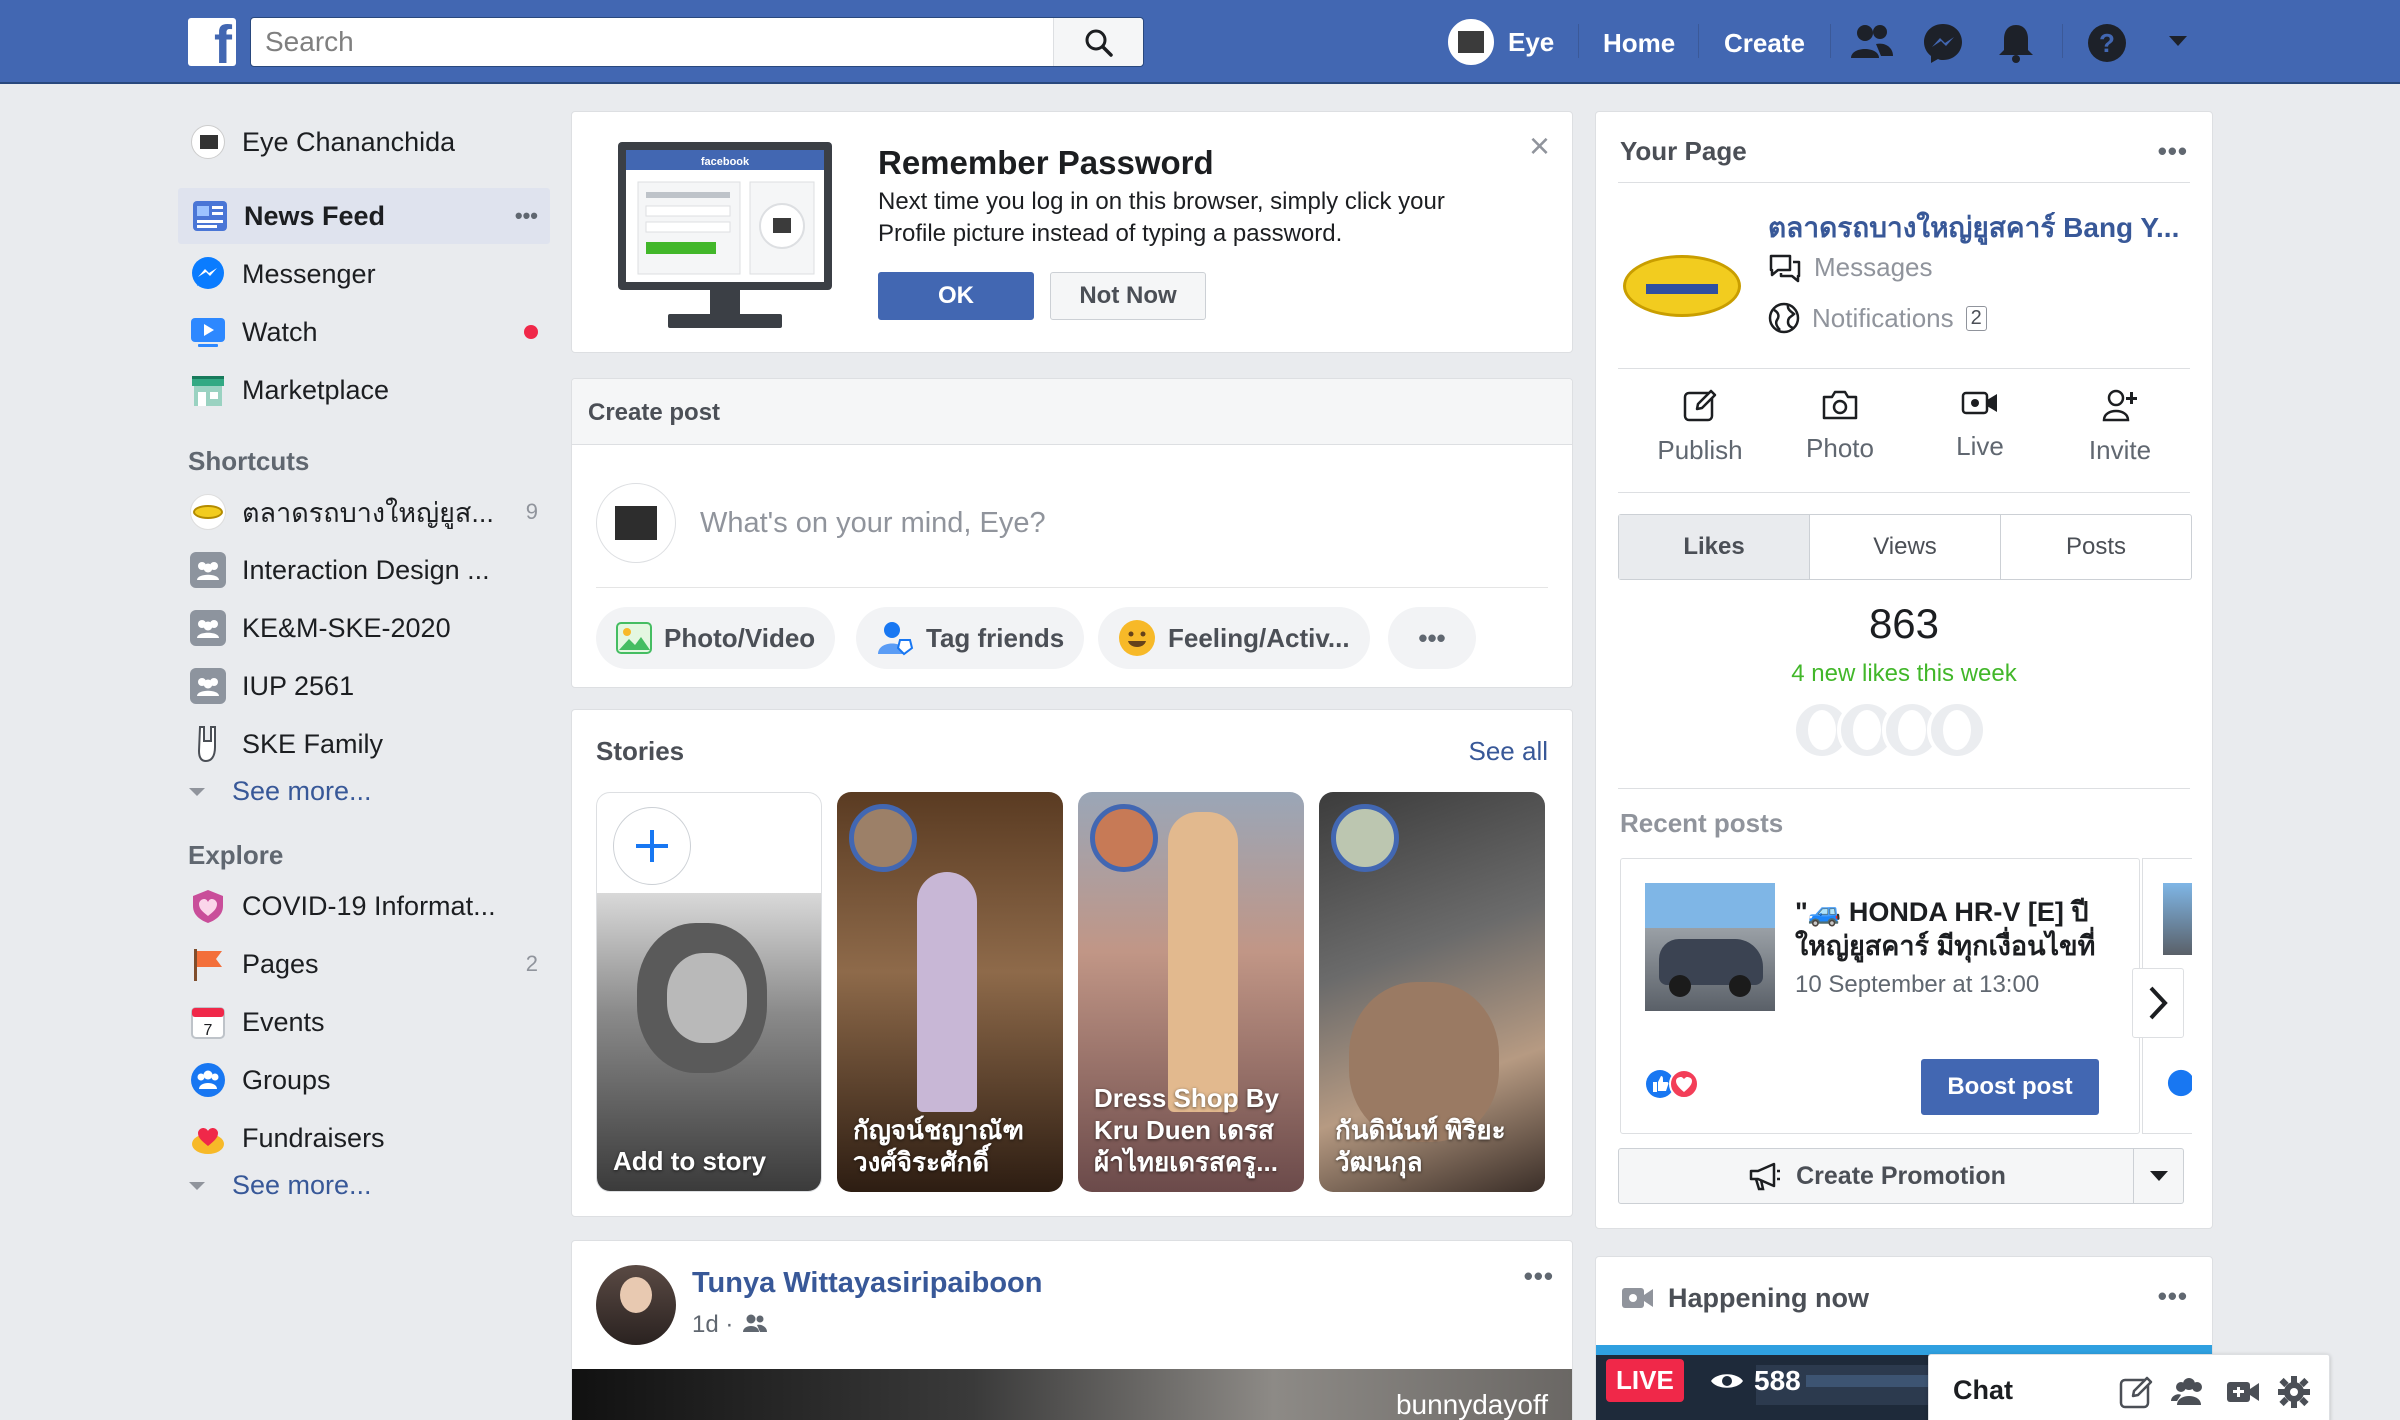  What do you see at coordinates (2173, 1296) in the screenshot?
I see `happening-now-options-button: •••` at bounding box center [2173, 1296].